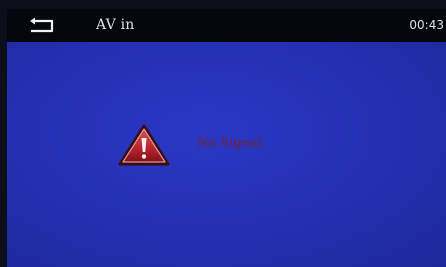 Image resolution: width=446 pixels, height=267 pixels. What do you see at coordinates (226, 25) in the screenshot?
I see `top-bar: AV in 00:43` at bounding box center [226, 25].